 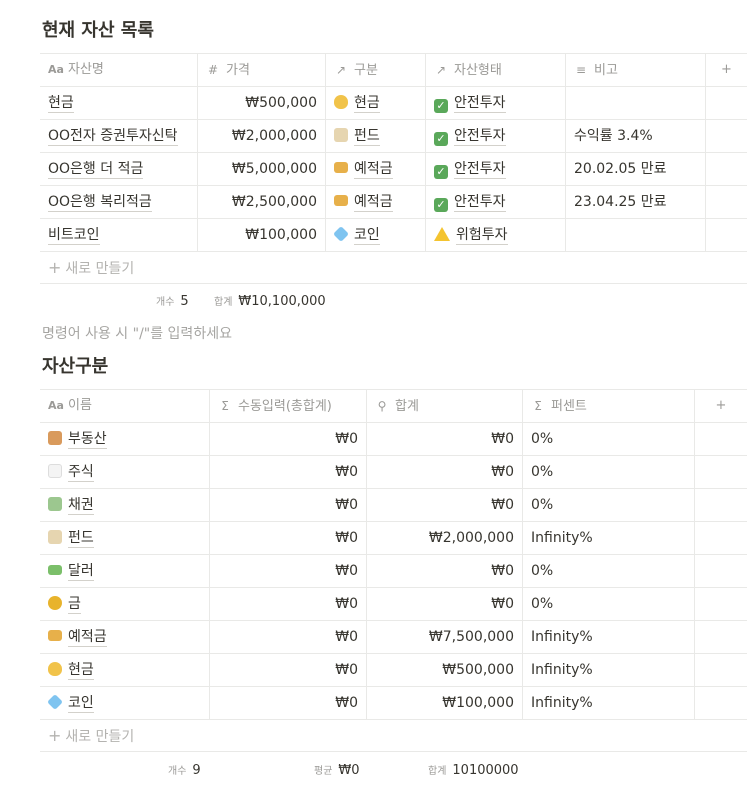 I want to click on category-total-cell: ₩500,000, so click(x=445, y=670).